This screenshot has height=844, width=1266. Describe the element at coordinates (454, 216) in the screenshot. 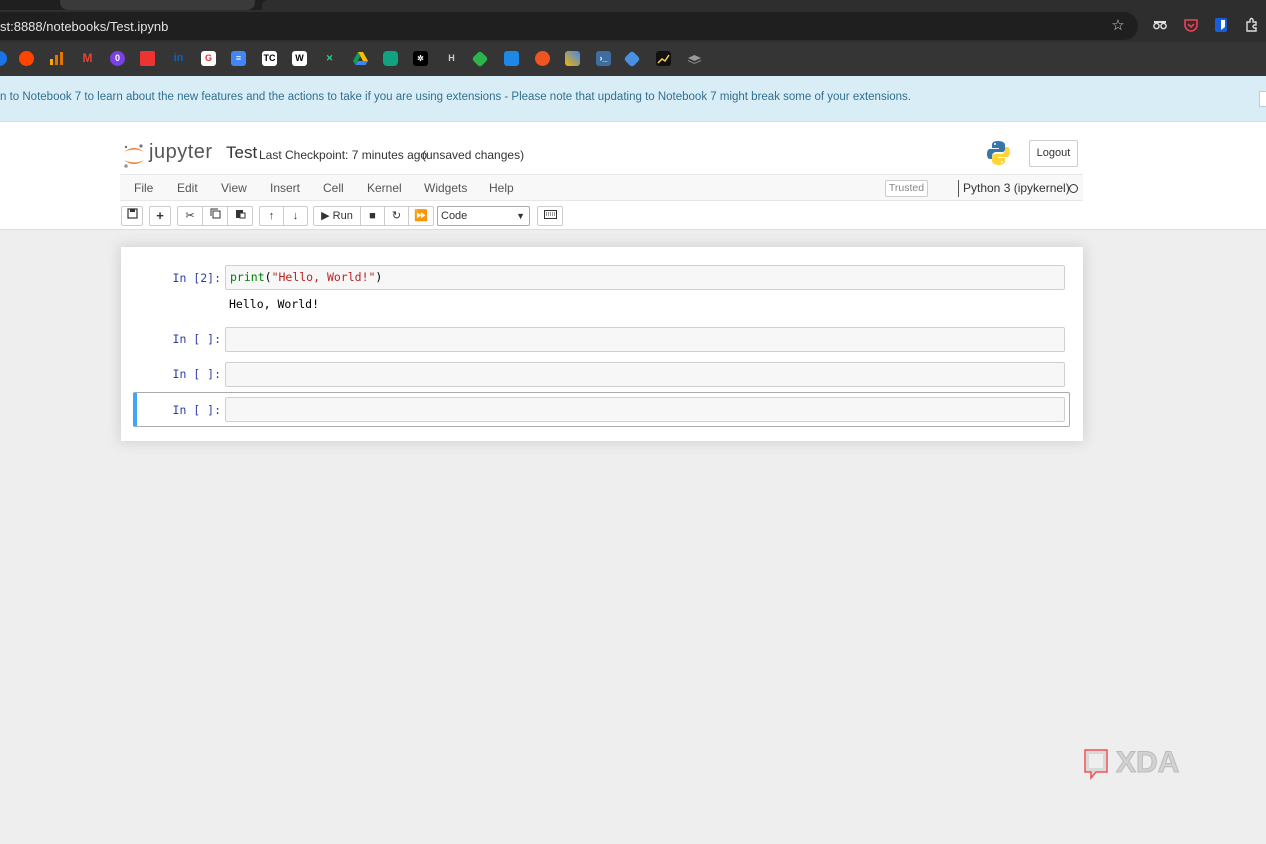

I see `cell-type-value: Code` at that location.